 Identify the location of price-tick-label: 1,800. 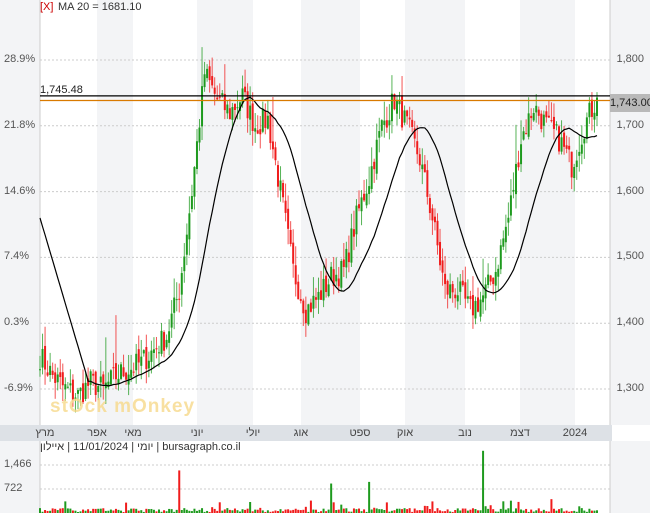
(630, 59).